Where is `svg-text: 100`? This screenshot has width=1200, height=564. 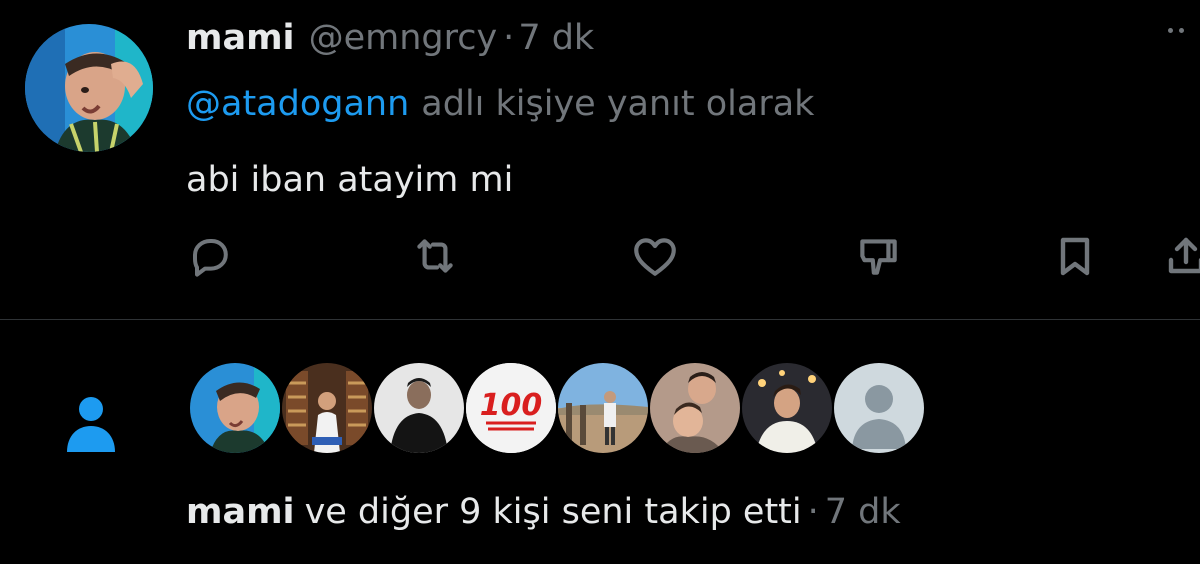 svg-text: 100 is located at coordinates (511, 405).